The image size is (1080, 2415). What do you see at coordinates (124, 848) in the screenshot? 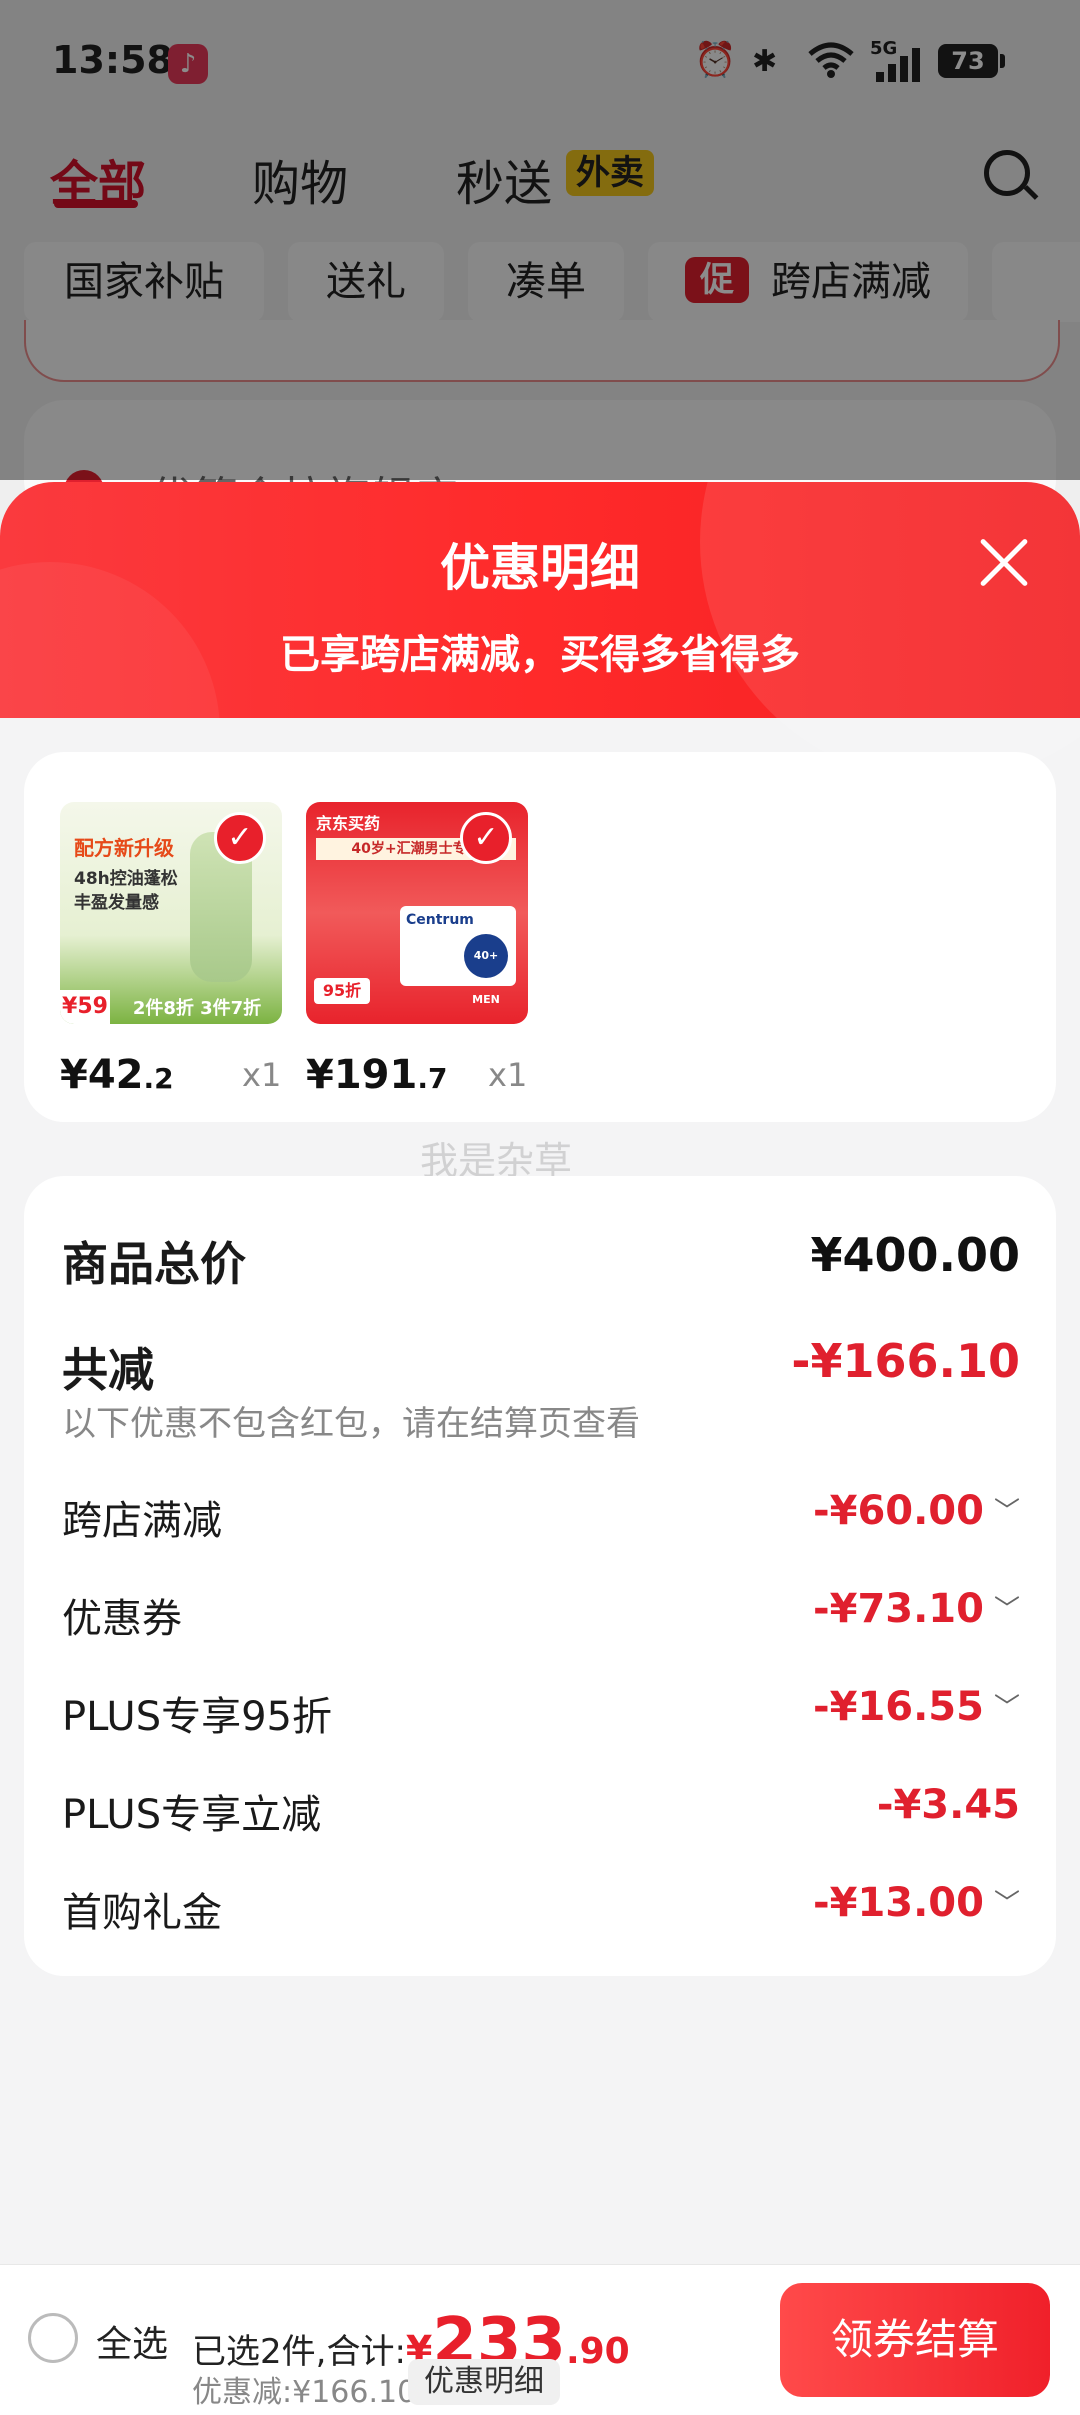
I see `product-image-text: 配方新升级` at bounding box center [124, 848].